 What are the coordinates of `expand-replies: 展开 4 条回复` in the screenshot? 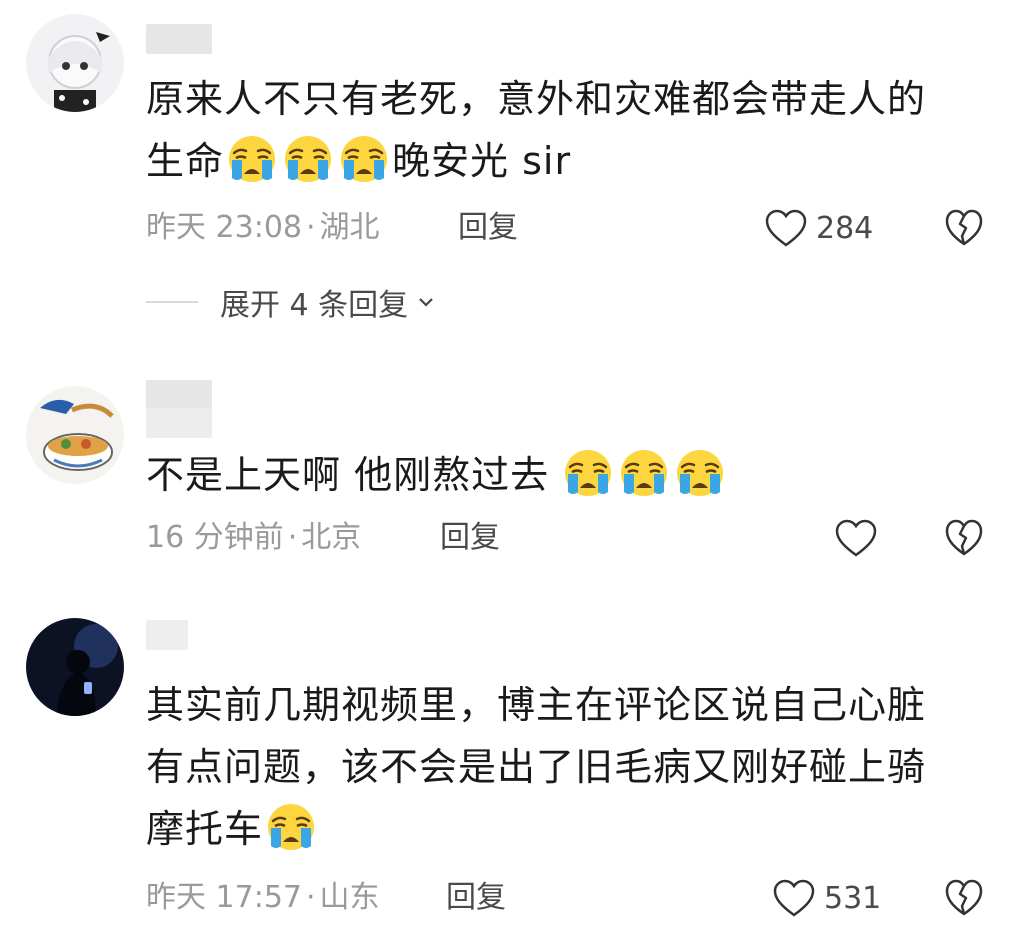 It's located at (291, 302).